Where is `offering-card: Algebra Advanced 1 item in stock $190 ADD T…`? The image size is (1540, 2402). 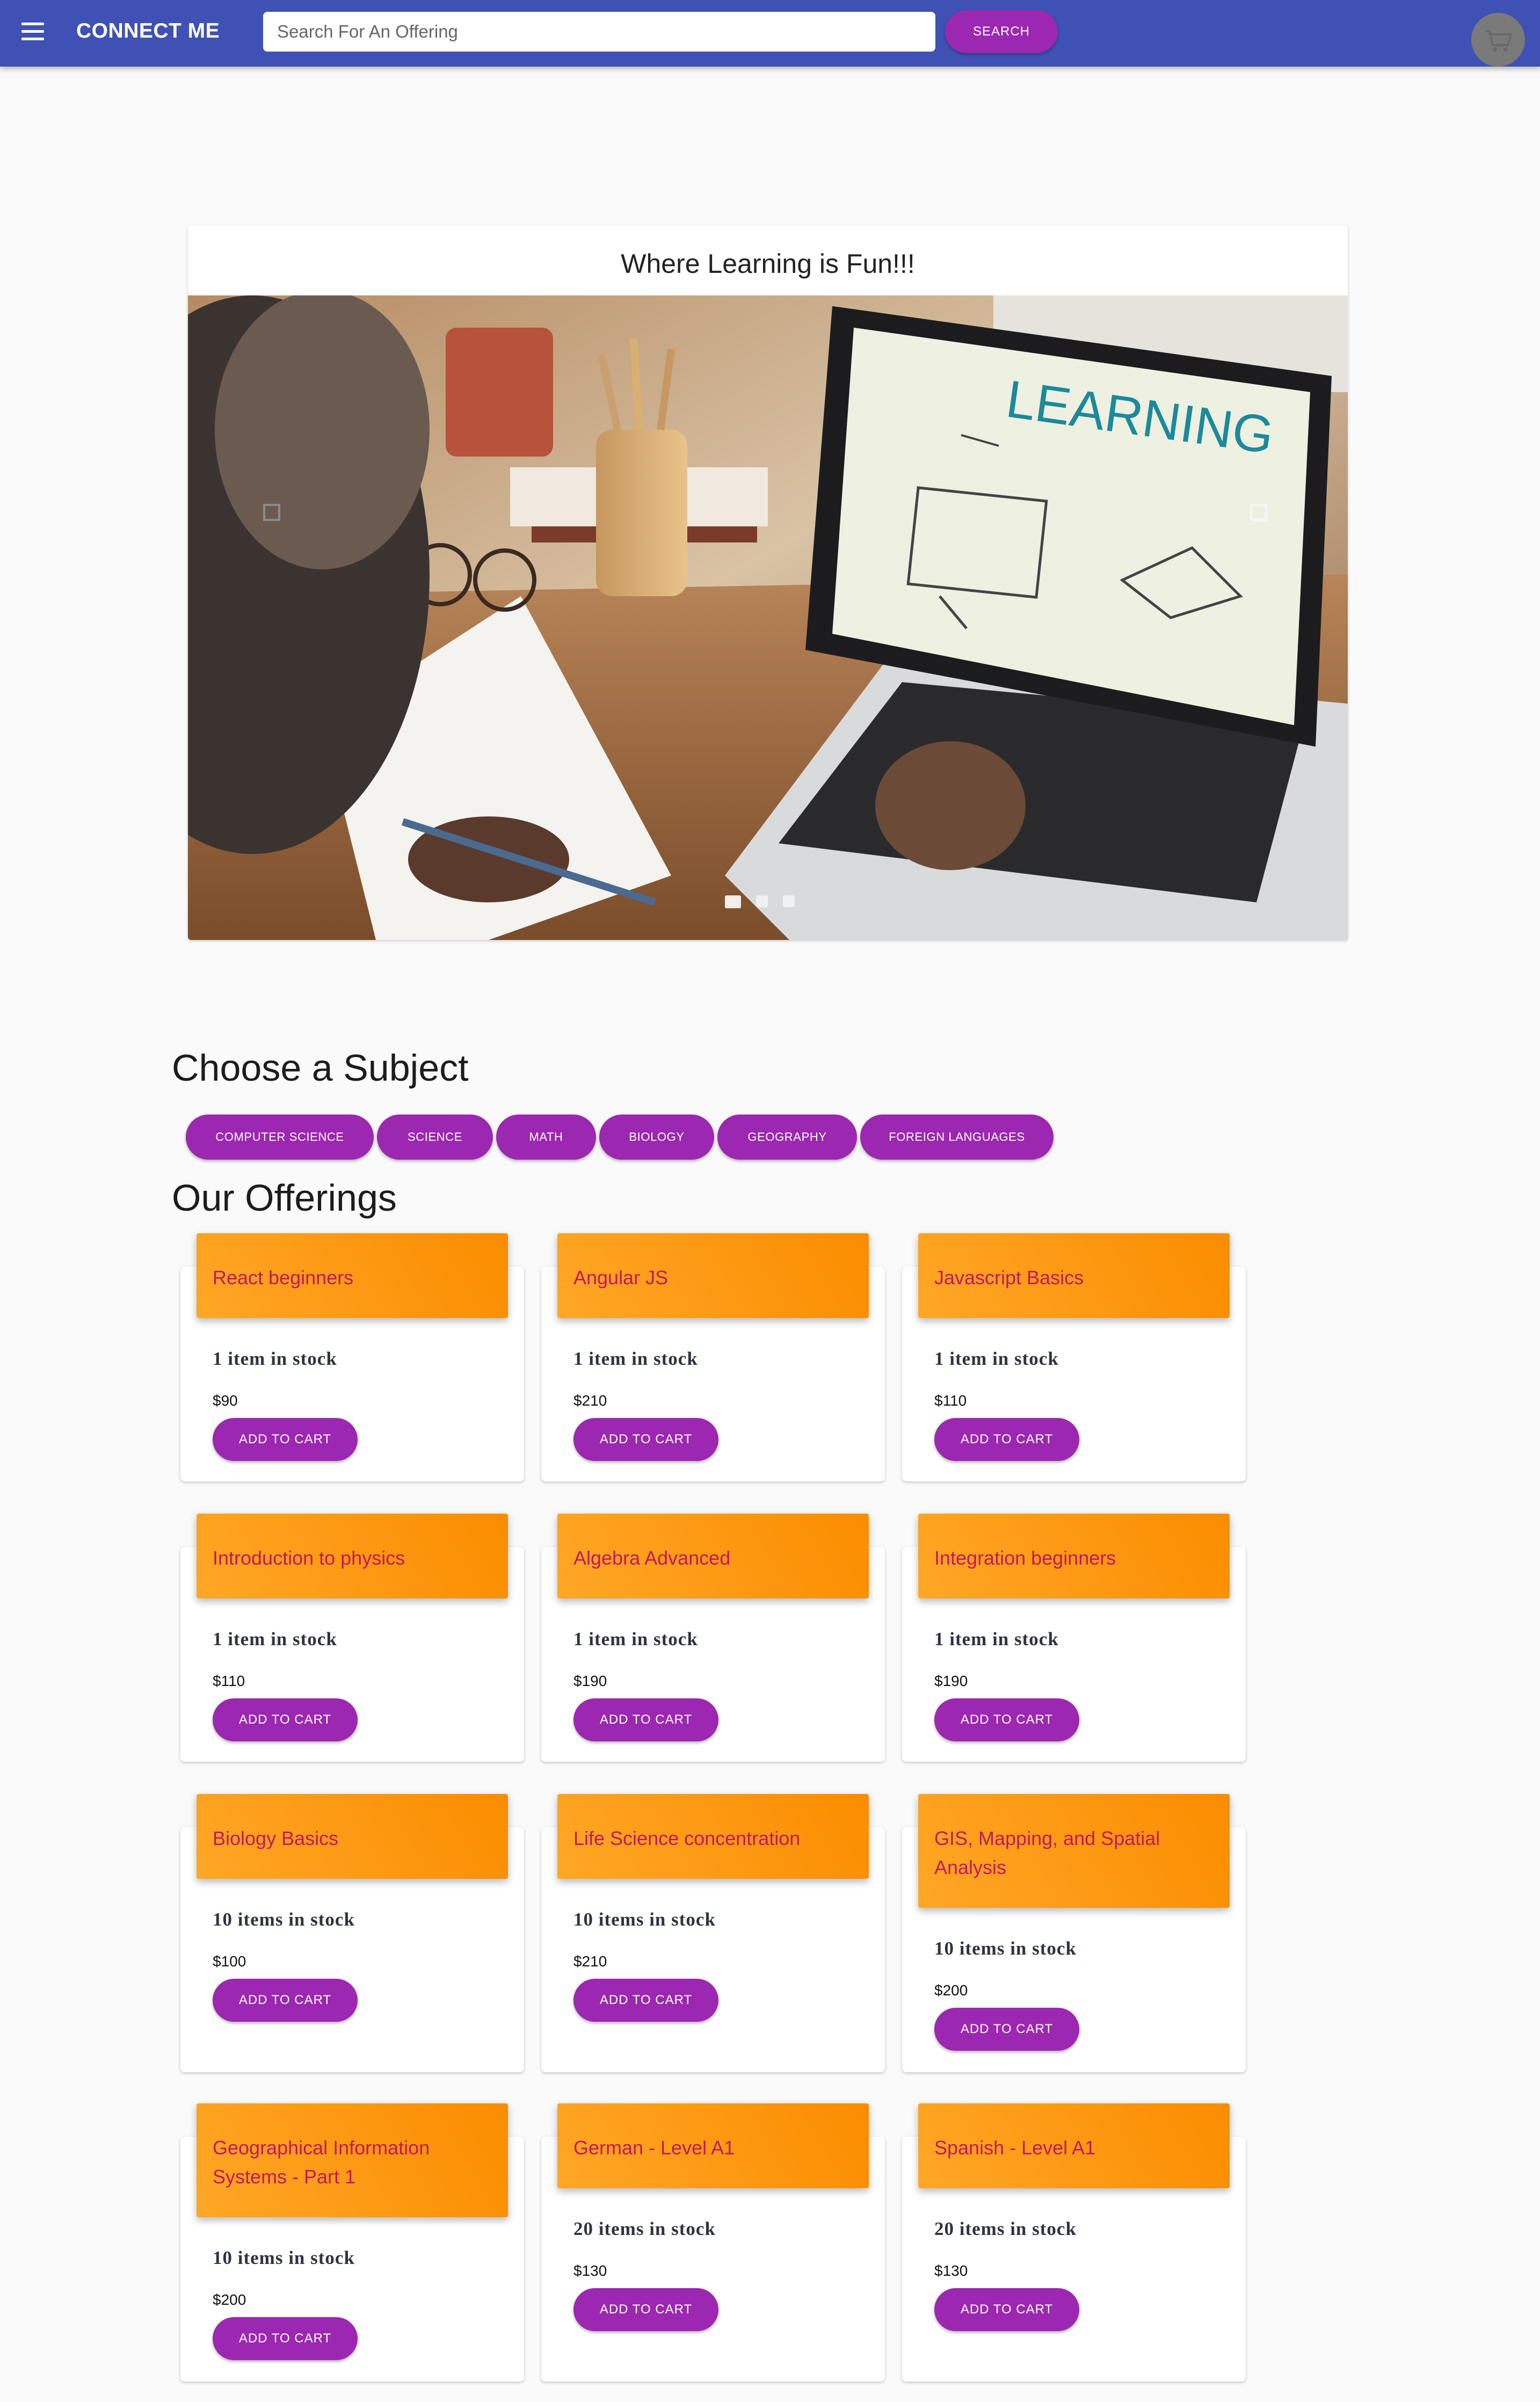 offering-card: Algebra Advanced 1 item in stock $190 ADD T… is located at coordinates (713, 1638).